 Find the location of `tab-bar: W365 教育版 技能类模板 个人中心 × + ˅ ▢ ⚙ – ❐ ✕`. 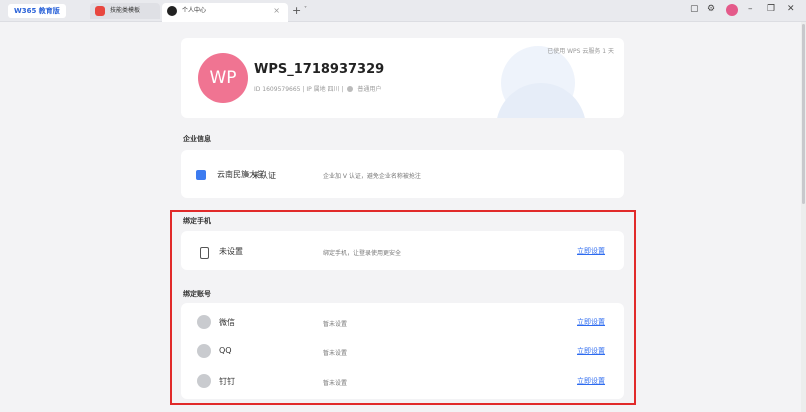

tab-bar: W365 教育版 技能类模板 个人中心 × + ˅ ▢ ⚙ – ❐ ✕ is located at coordinates (403, 11).